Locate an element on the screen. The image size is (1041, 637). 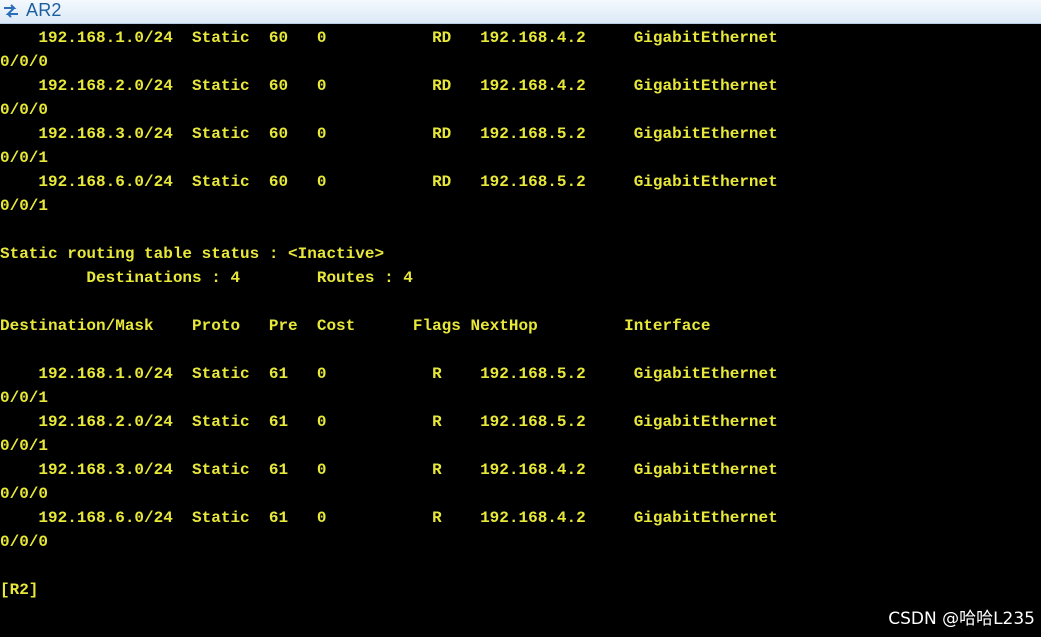
watermark: CSDN @哈哈L235 is located at coordinates (961, 619).